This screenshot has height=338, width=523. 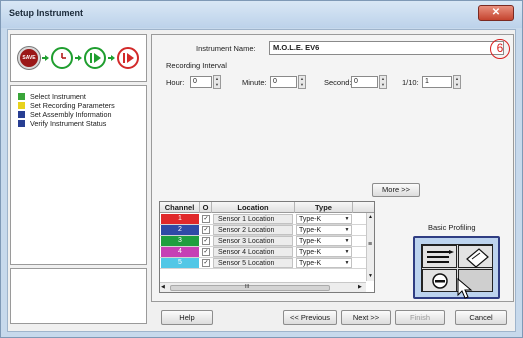 I want to click on step-label: Set Assembly Information, so click(x=71, y=114).